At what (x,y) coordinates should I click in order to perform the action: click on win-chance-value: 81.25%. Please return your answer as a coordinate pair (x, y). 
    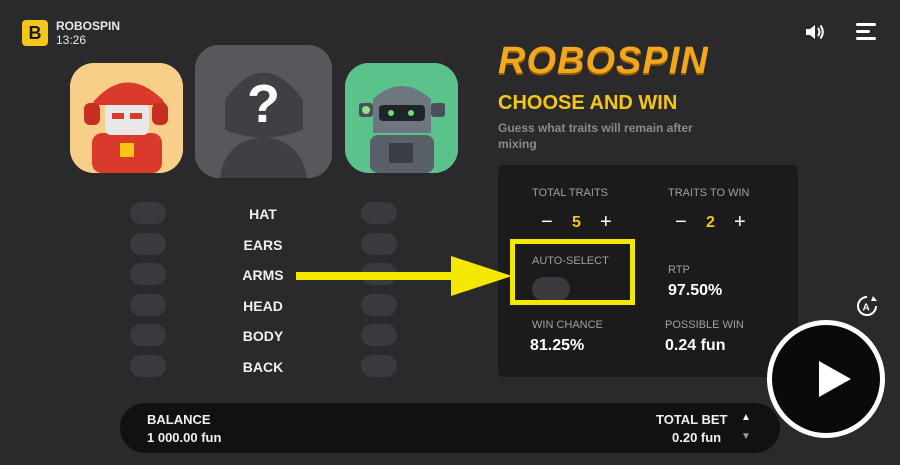
    Looking at the image, I should click on (557, 345).